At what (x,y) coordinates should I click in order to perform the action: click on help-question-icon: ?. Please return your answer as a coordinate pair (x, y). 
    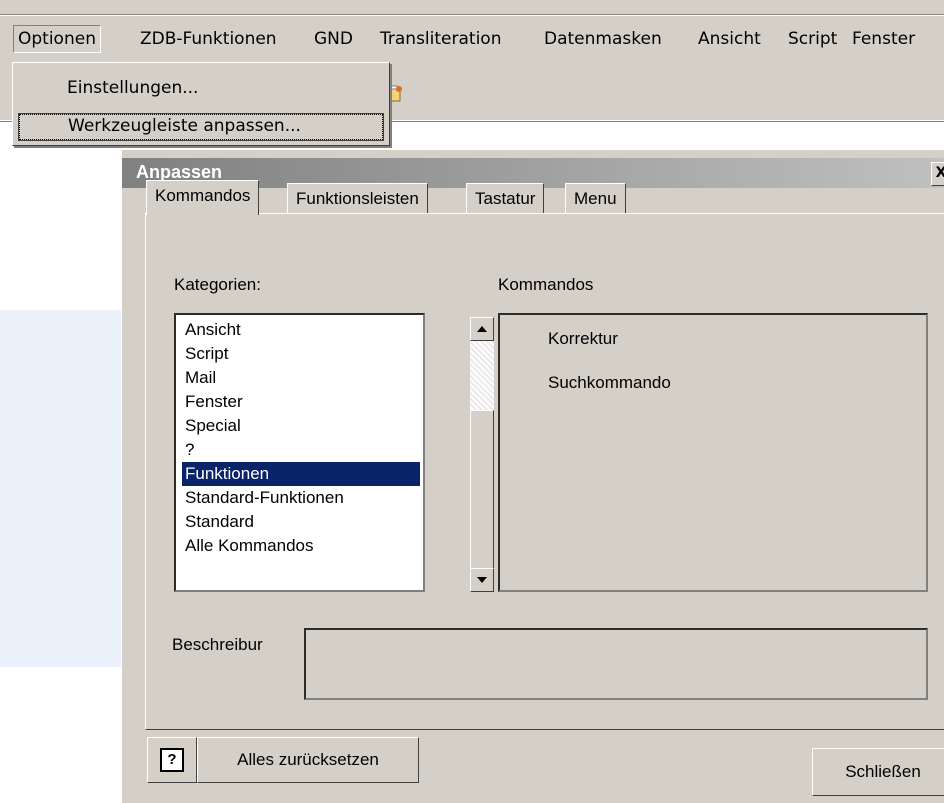
    Looking at the image, I should click on (172, 759).